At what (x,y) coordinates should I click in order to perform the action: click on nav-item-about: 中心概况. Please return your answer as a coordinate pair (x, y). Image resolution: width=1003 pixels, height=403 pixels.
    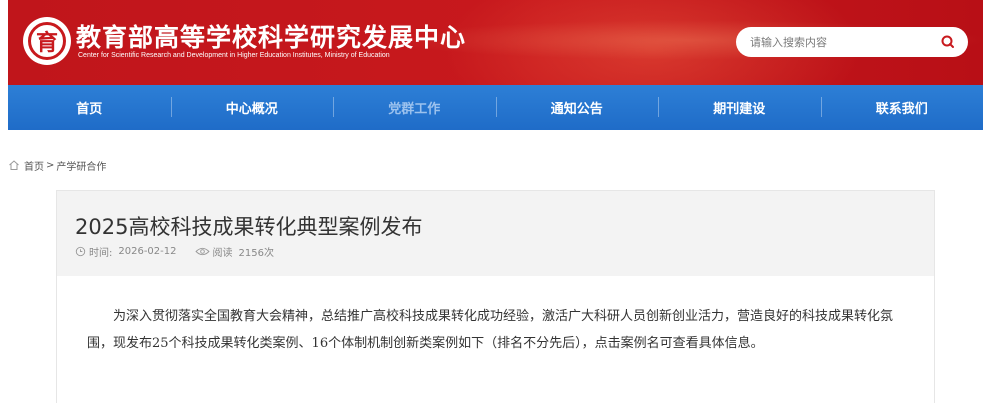
    Looking at the image, I should click on (252, 107).